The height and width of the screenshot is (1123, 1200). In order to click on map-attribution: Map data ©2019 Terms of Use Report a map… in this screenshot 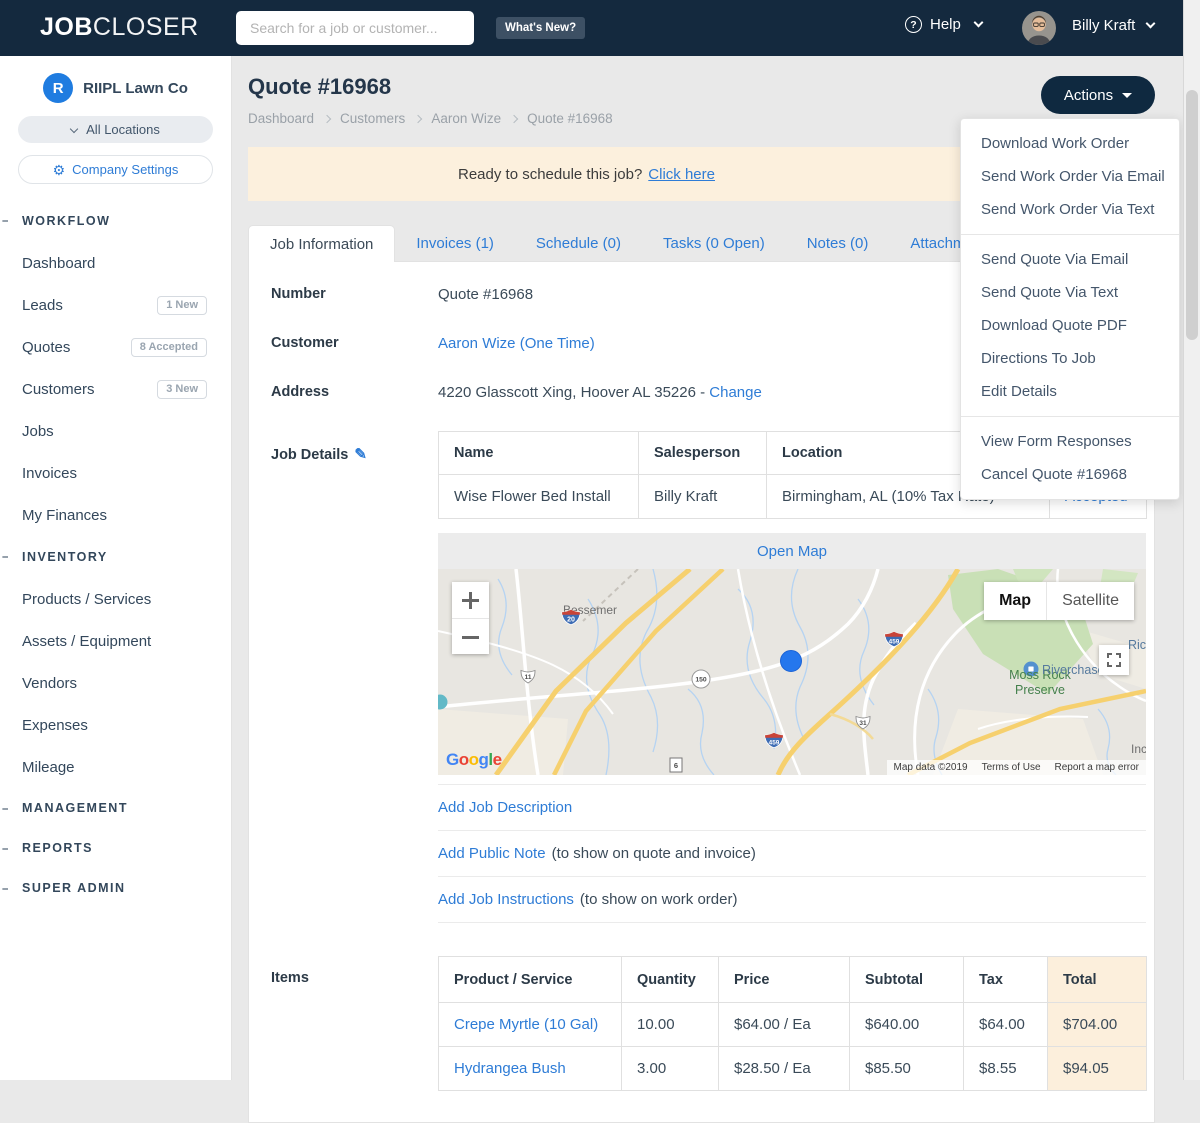, I will do `click(1016, 767)`.